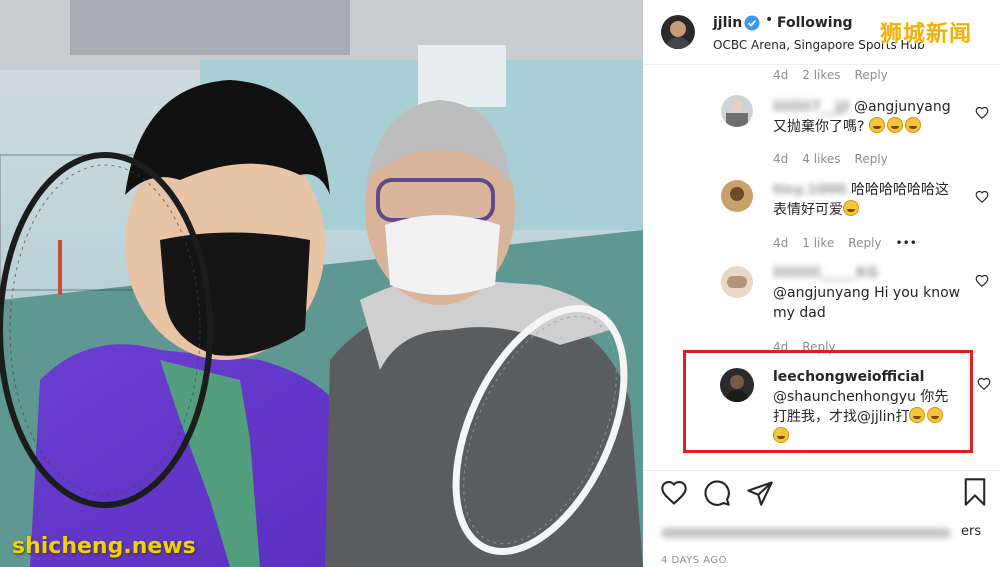 This screenshot has width=1000, height=567. Describe the element at coordinates (104, 546) in the screenshot. I see `watermark-bottom-left: shicheng.news` at that location.